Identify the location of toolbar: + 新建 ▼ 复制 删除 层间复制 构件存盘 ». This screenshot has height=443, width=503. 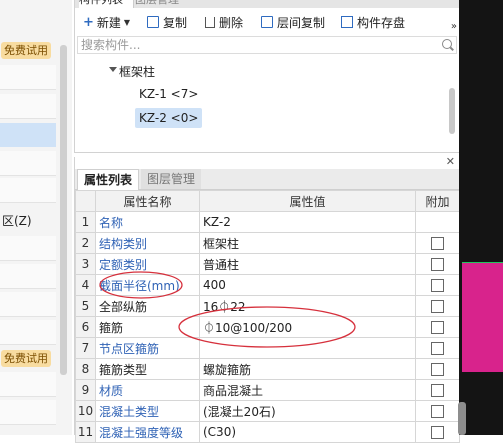
(267, 22).